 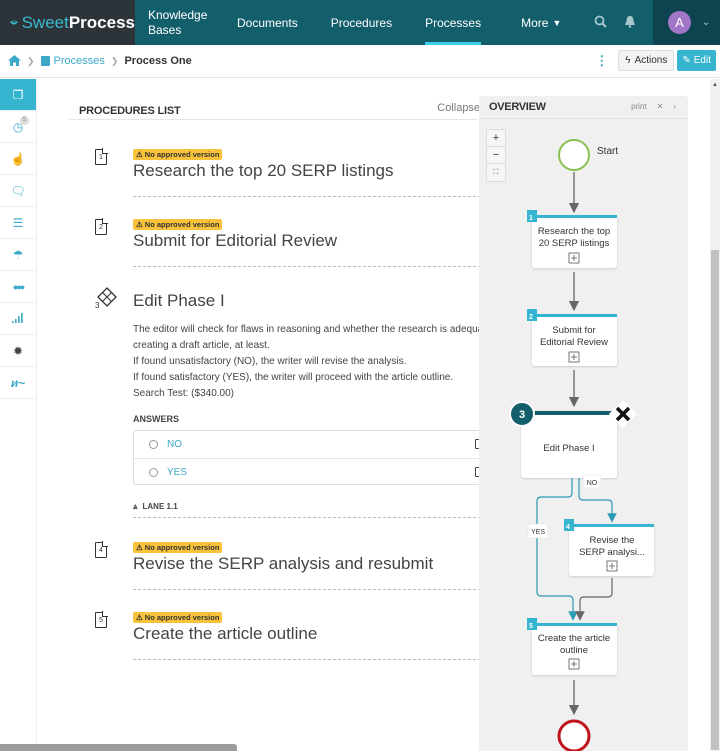 I want to click on nav-more: More ▼, so click(x=541, y=22).